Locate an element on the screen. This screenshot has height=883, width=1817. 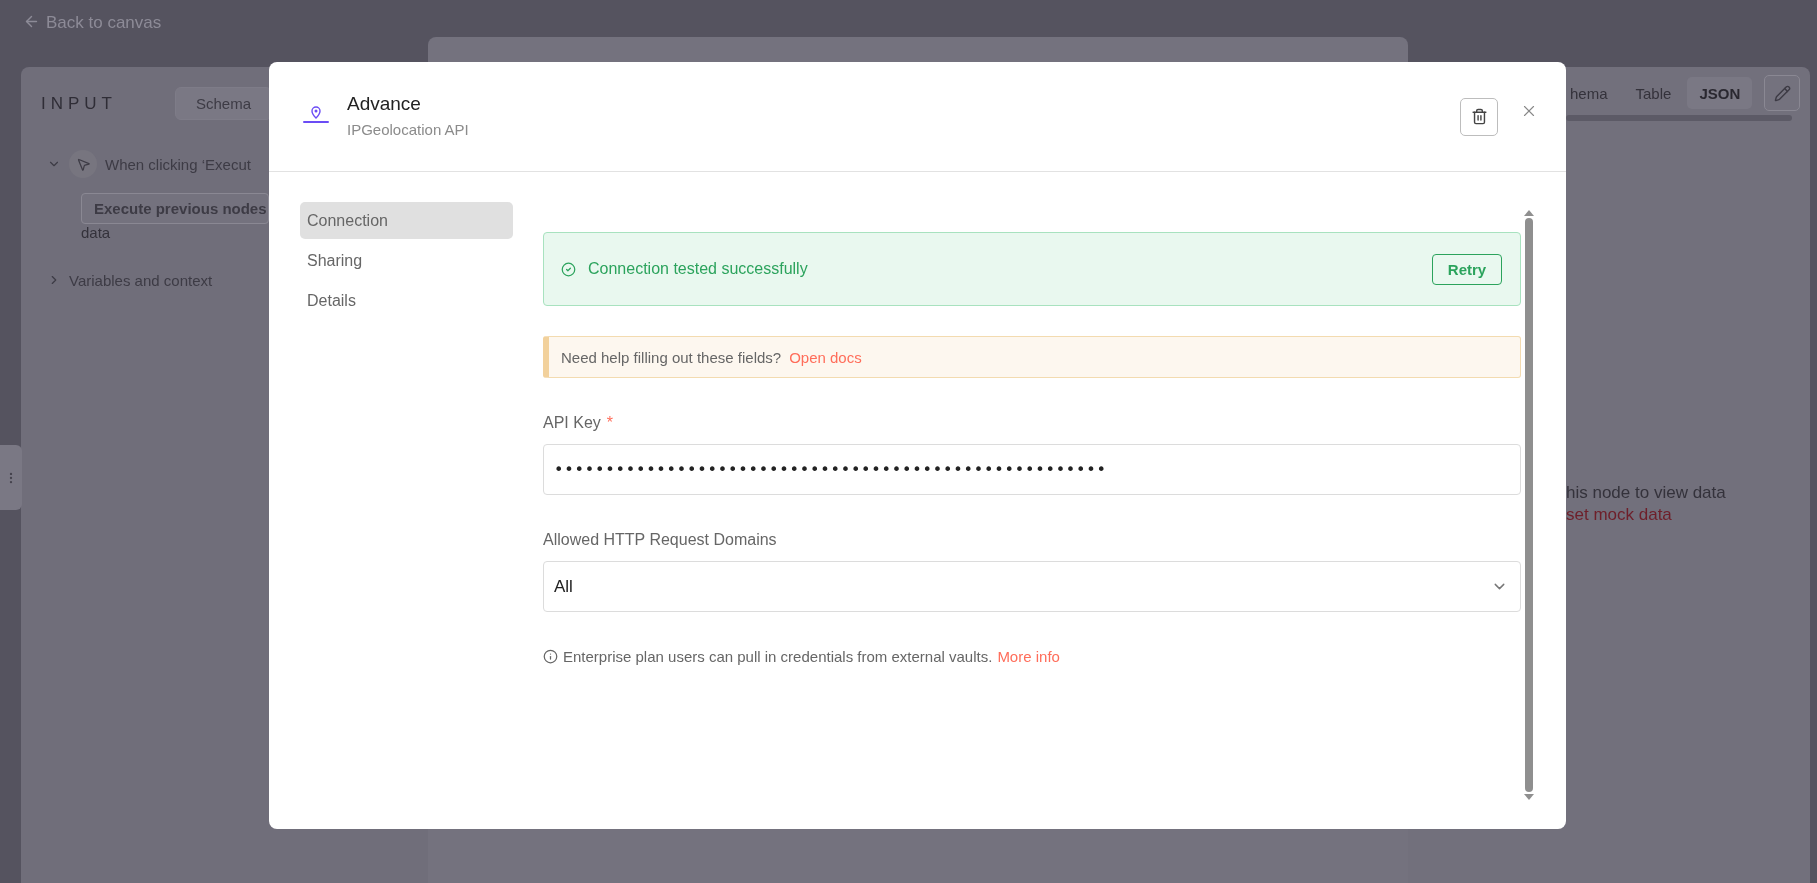
modal-subtitle: IPGeolocation API is located at coordinates (408, 129).